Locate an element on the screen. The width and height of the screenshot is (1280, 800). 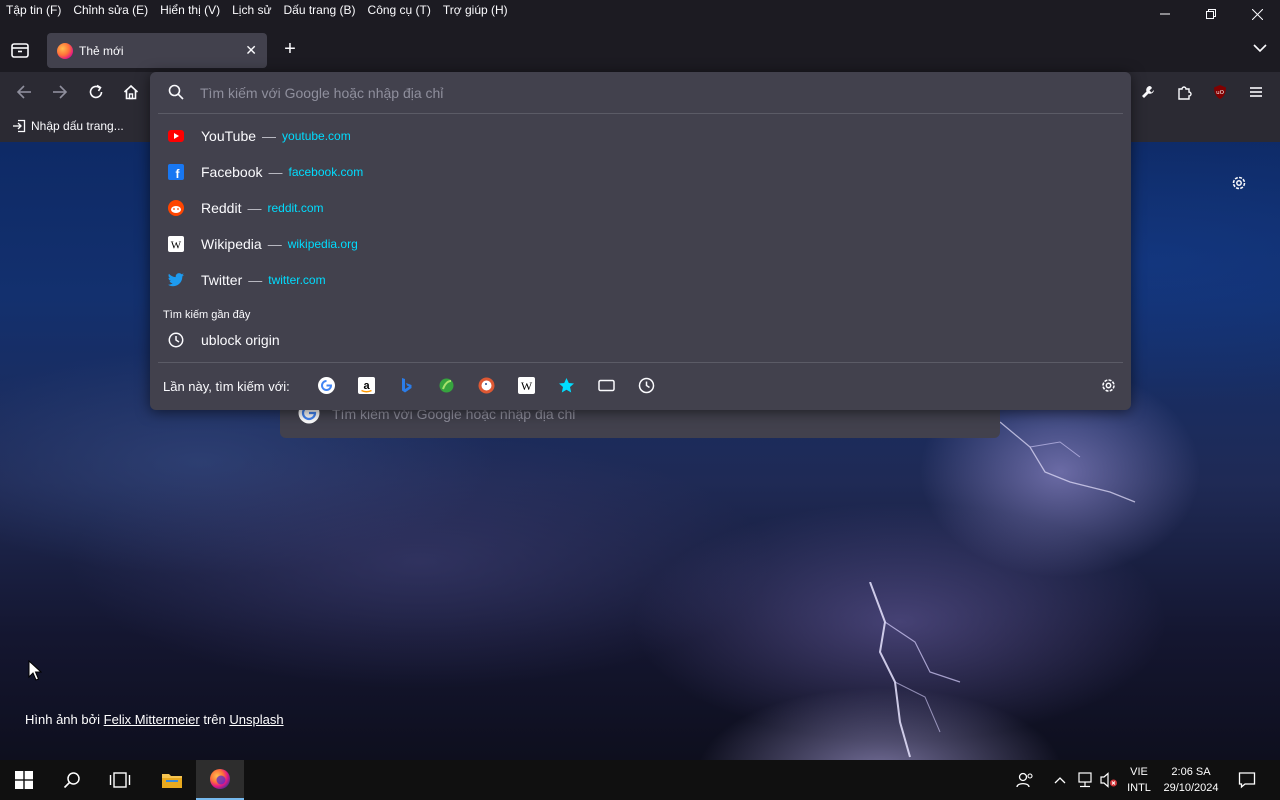
firefox-taskbar-button is located at coordinates (220, 780).